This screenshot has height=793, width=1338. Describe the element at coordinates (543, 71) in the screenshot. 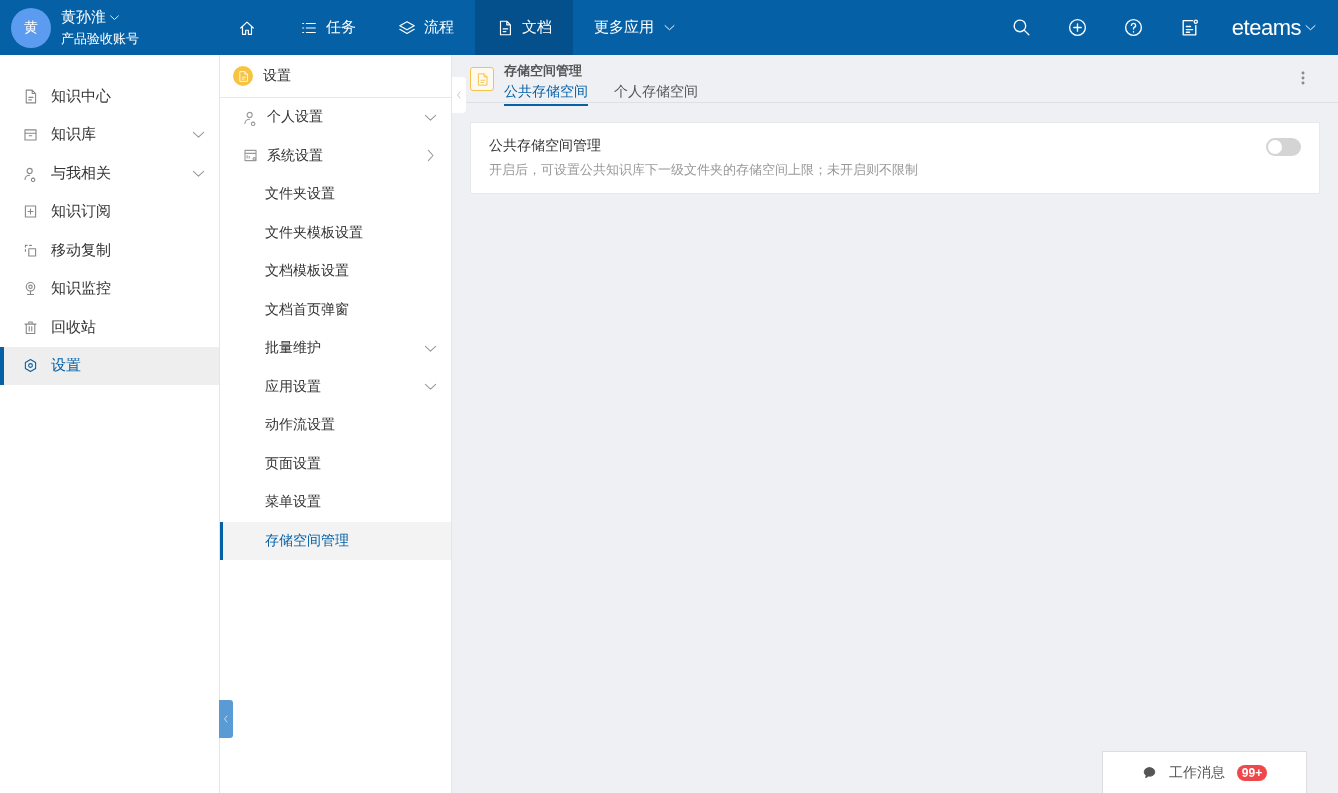

I see `page-title: 存储空间管理` at that location.